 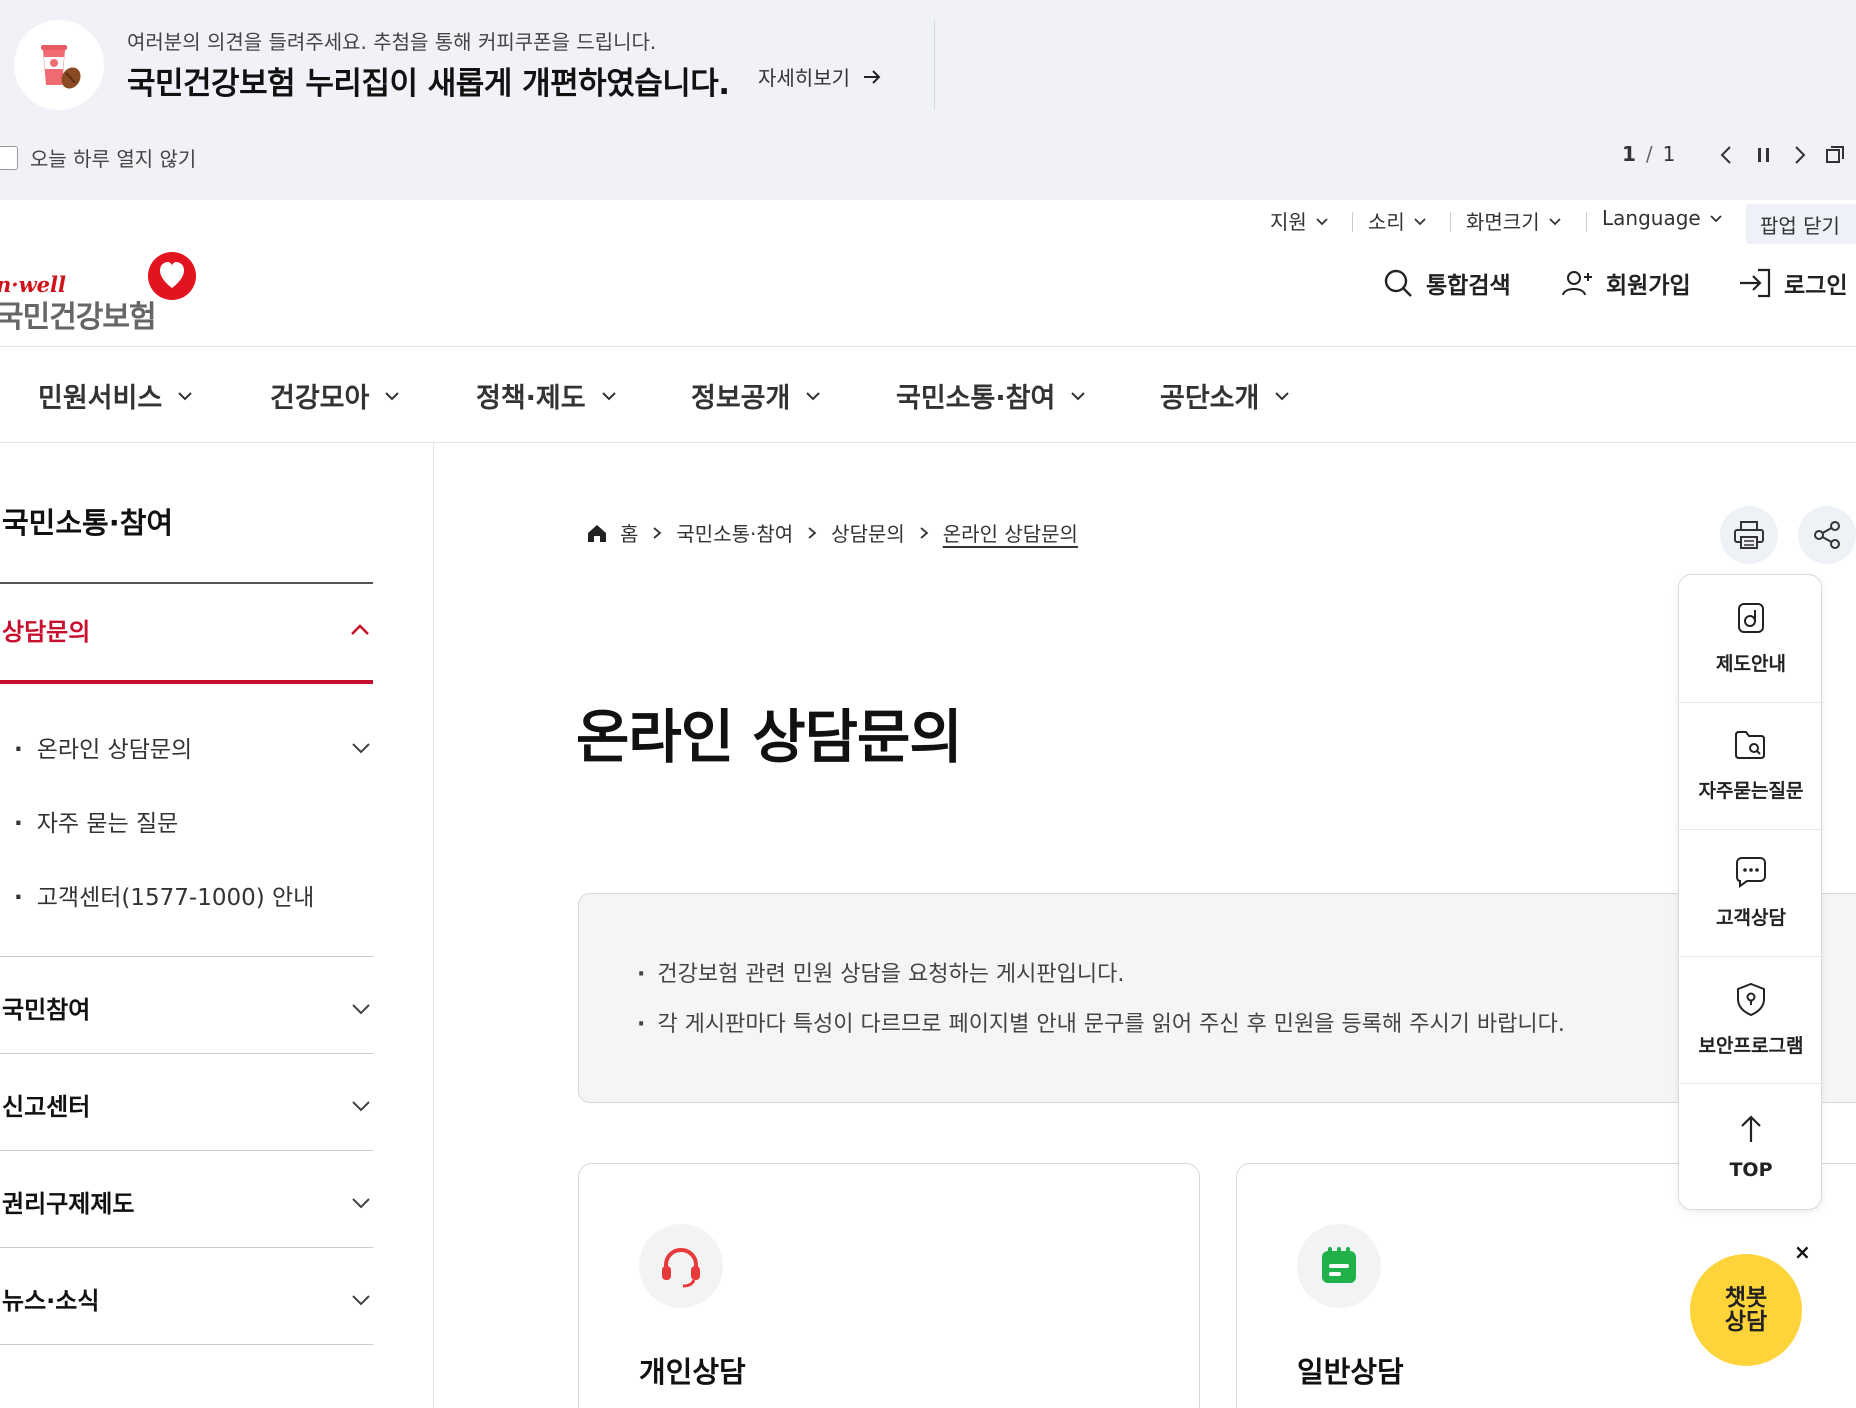 I want to click on popup-title: 국민건강보험 누리집이 새롭게 개편하였습니다., so click(x=428, y=84).